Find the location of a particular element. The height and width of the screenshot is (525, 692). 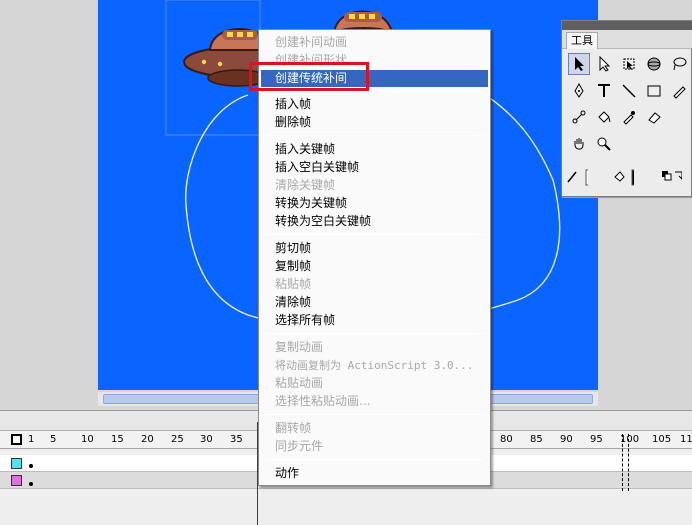

menu-item-paste-frames: 粘贴帧 is located at coordinates (293, 284).